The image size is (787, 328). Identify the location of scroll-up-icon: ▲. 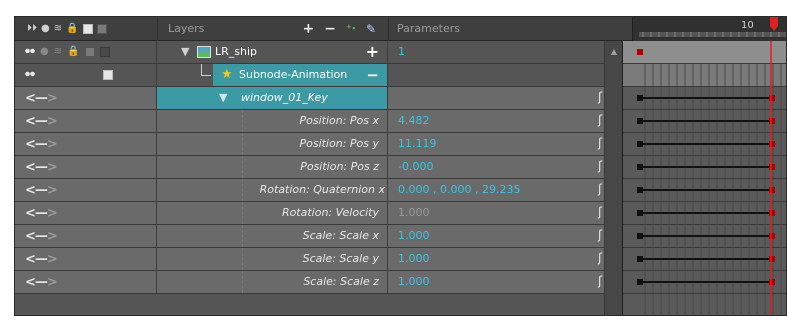
(614, 51).